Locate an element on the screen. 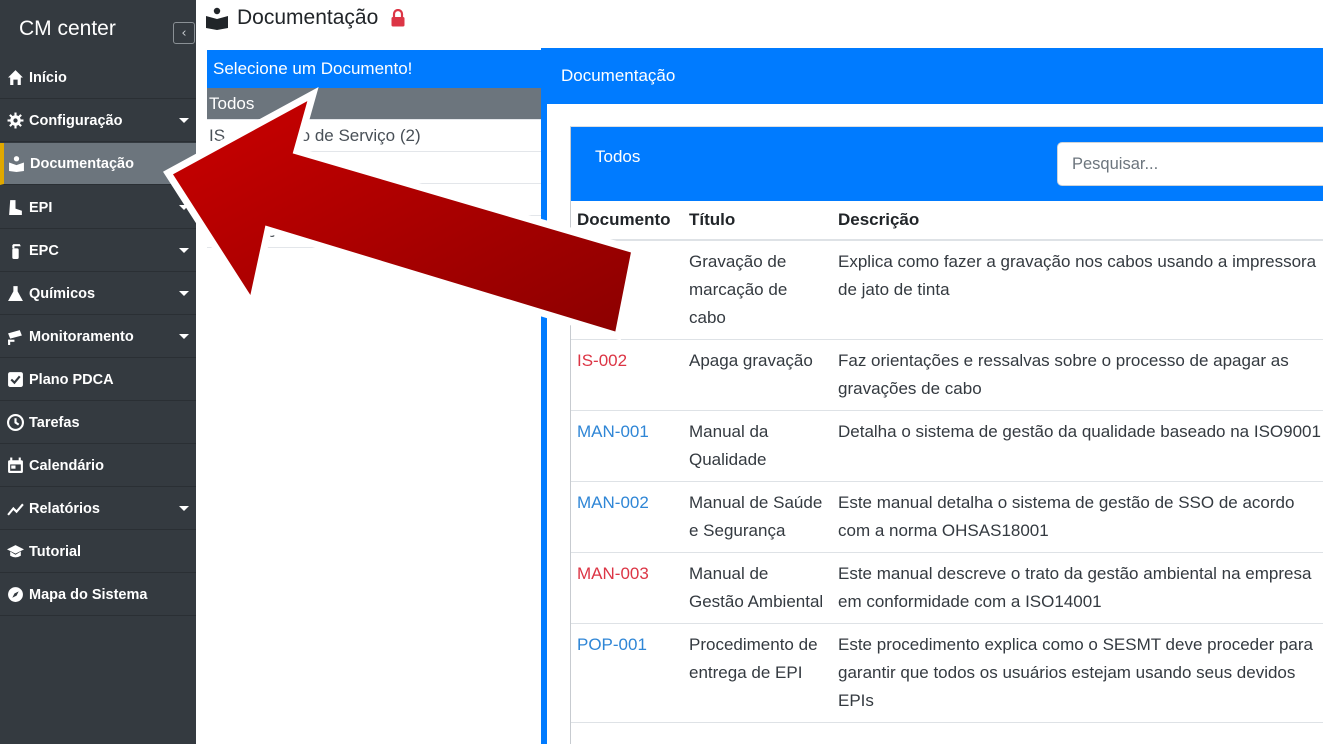 This screenshot has height=744, width=1323. calendar-icon is located at coordinates (15, 466).